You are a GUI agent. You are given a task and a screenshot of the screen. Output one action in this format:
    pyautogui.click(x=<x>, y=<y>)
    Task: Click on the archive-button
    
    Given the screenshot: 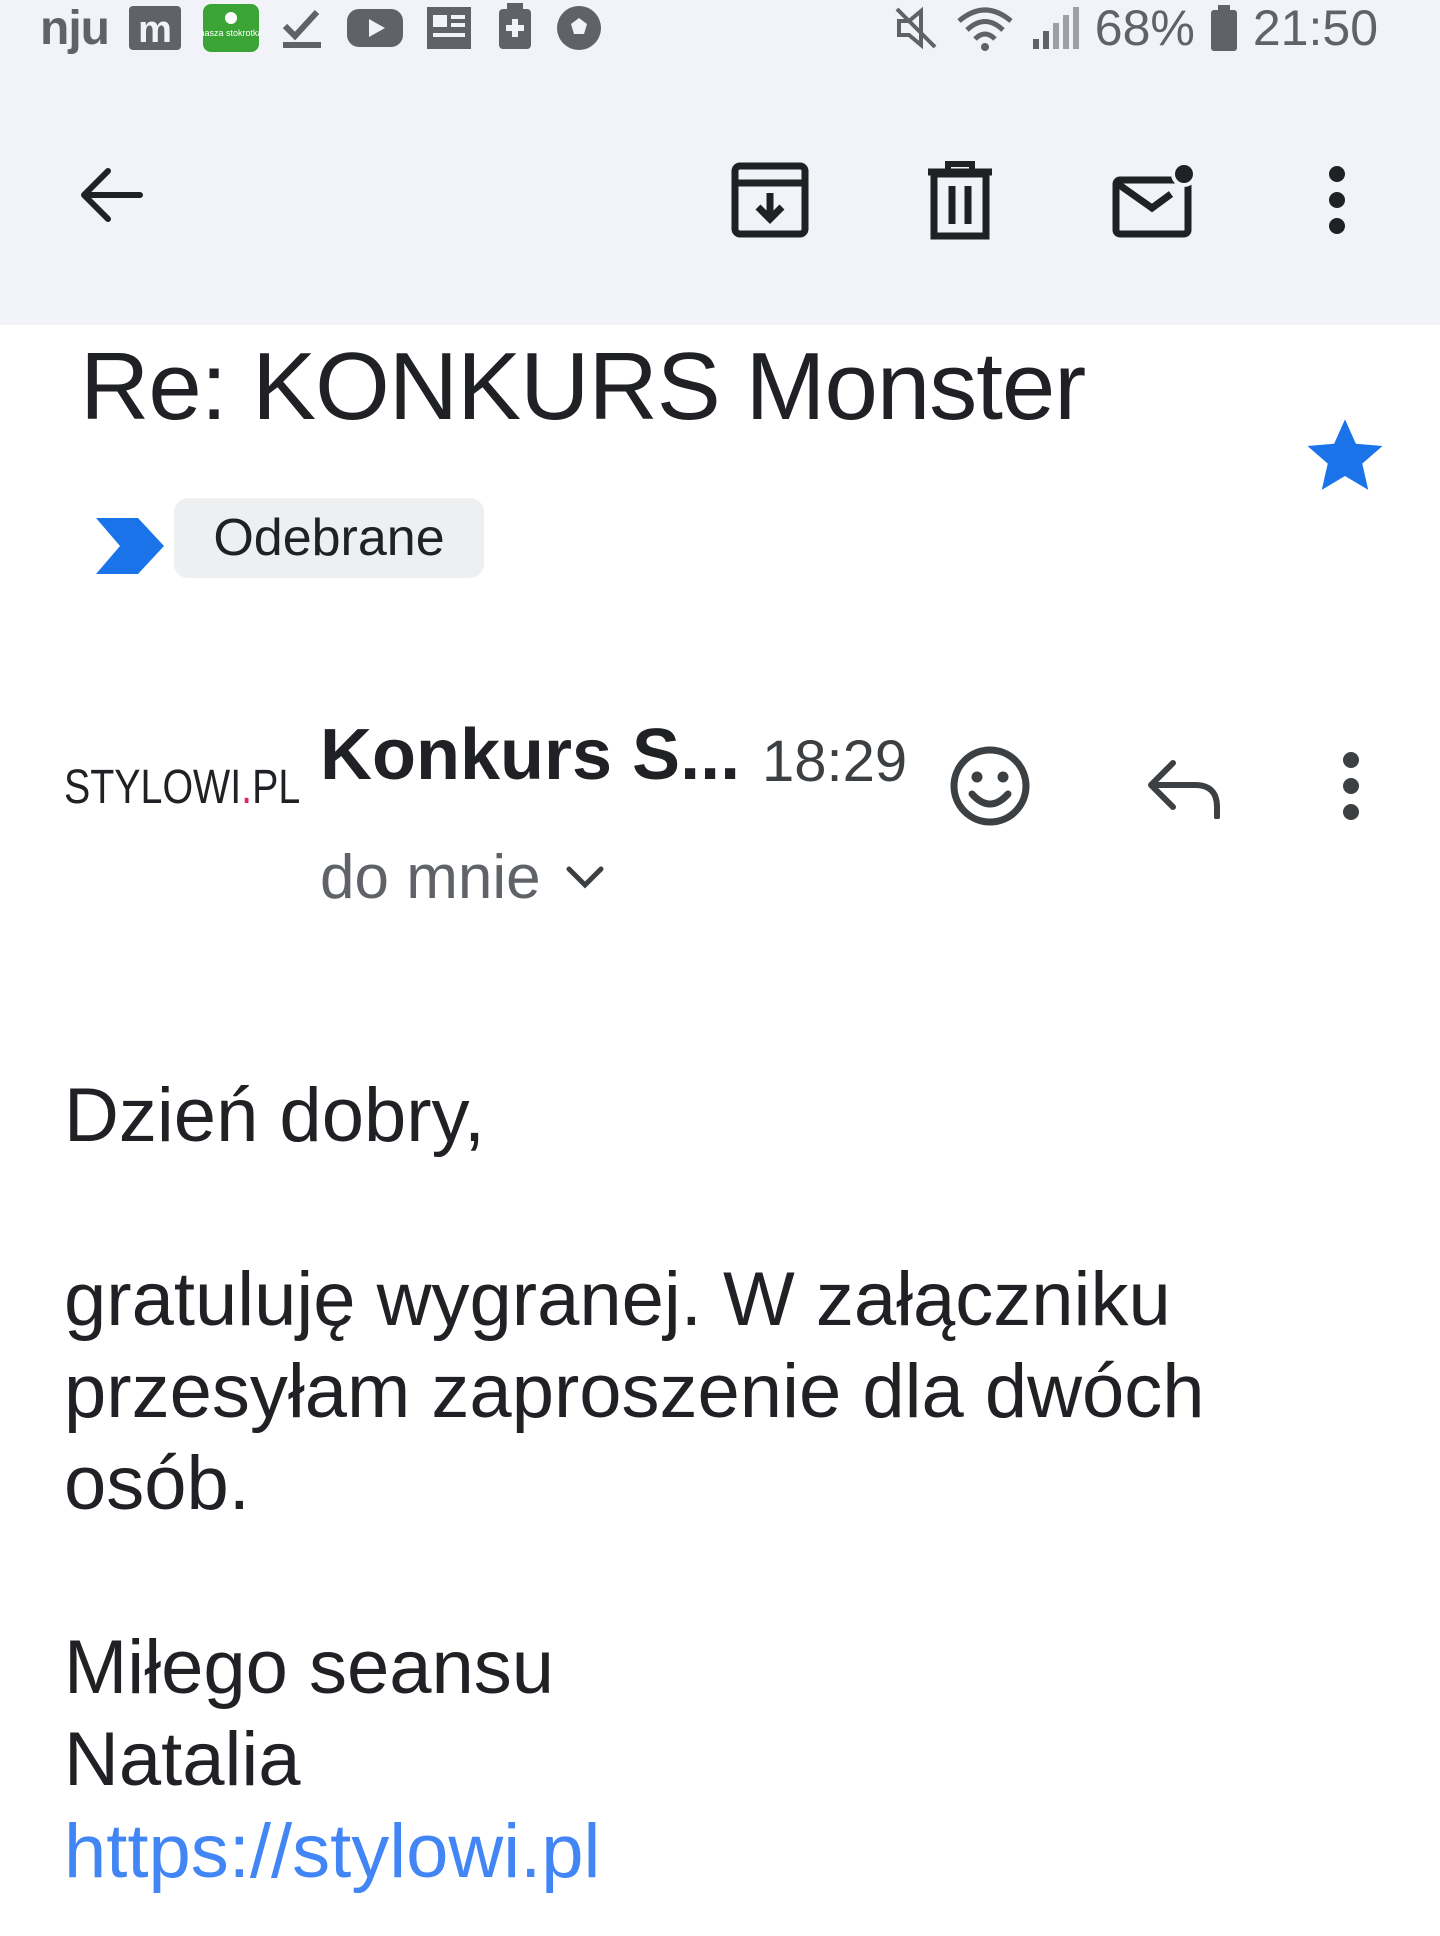 What is the action you would take?
    pyautogui.click(x=770, y=200)
    